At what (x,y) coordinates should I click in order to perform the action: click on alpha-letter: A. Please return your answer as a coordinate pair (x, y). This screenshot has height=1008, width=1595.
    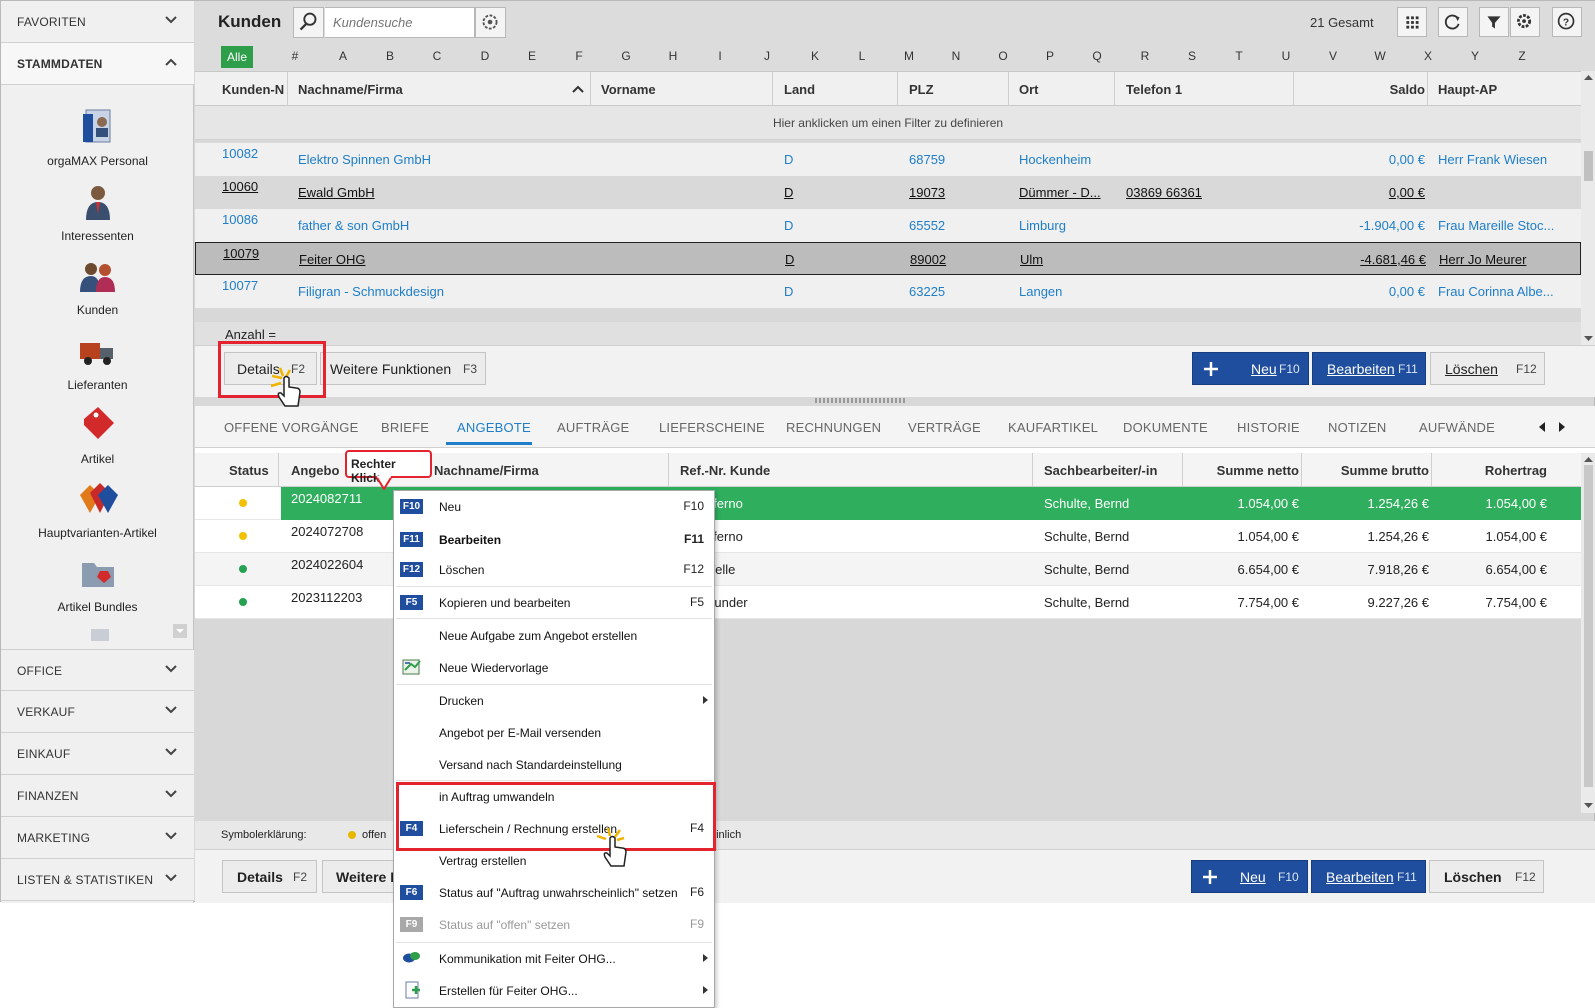
    Looking at the image, I should click on (343, 56).